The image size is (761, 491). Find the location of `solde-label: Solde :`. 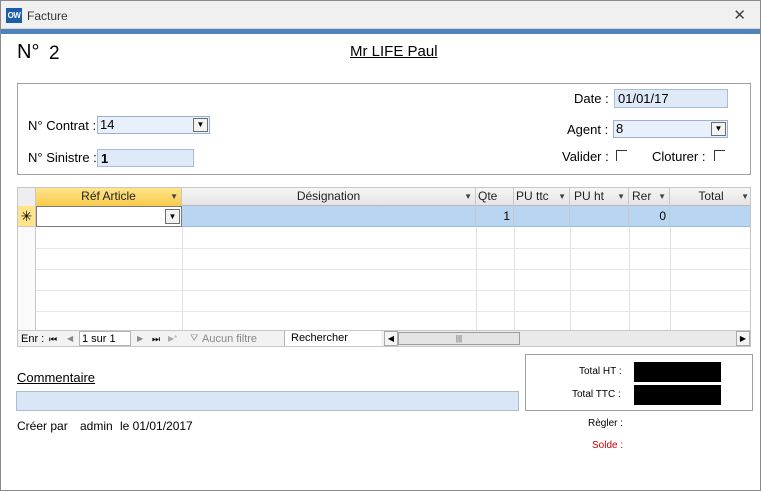

solde-label: Solde : is located at coordinates (608, 445).